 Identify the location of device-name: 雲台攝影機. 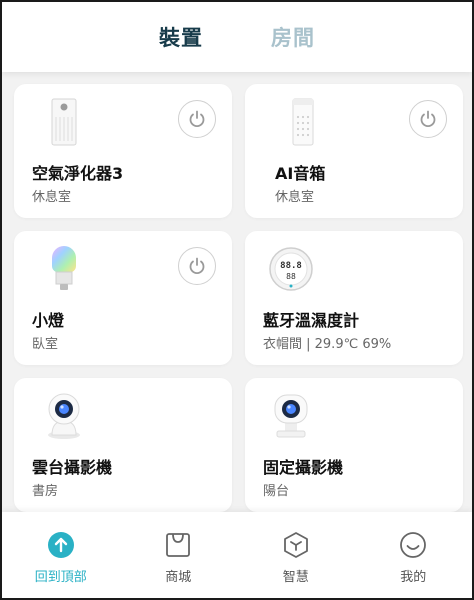
(72, 467).